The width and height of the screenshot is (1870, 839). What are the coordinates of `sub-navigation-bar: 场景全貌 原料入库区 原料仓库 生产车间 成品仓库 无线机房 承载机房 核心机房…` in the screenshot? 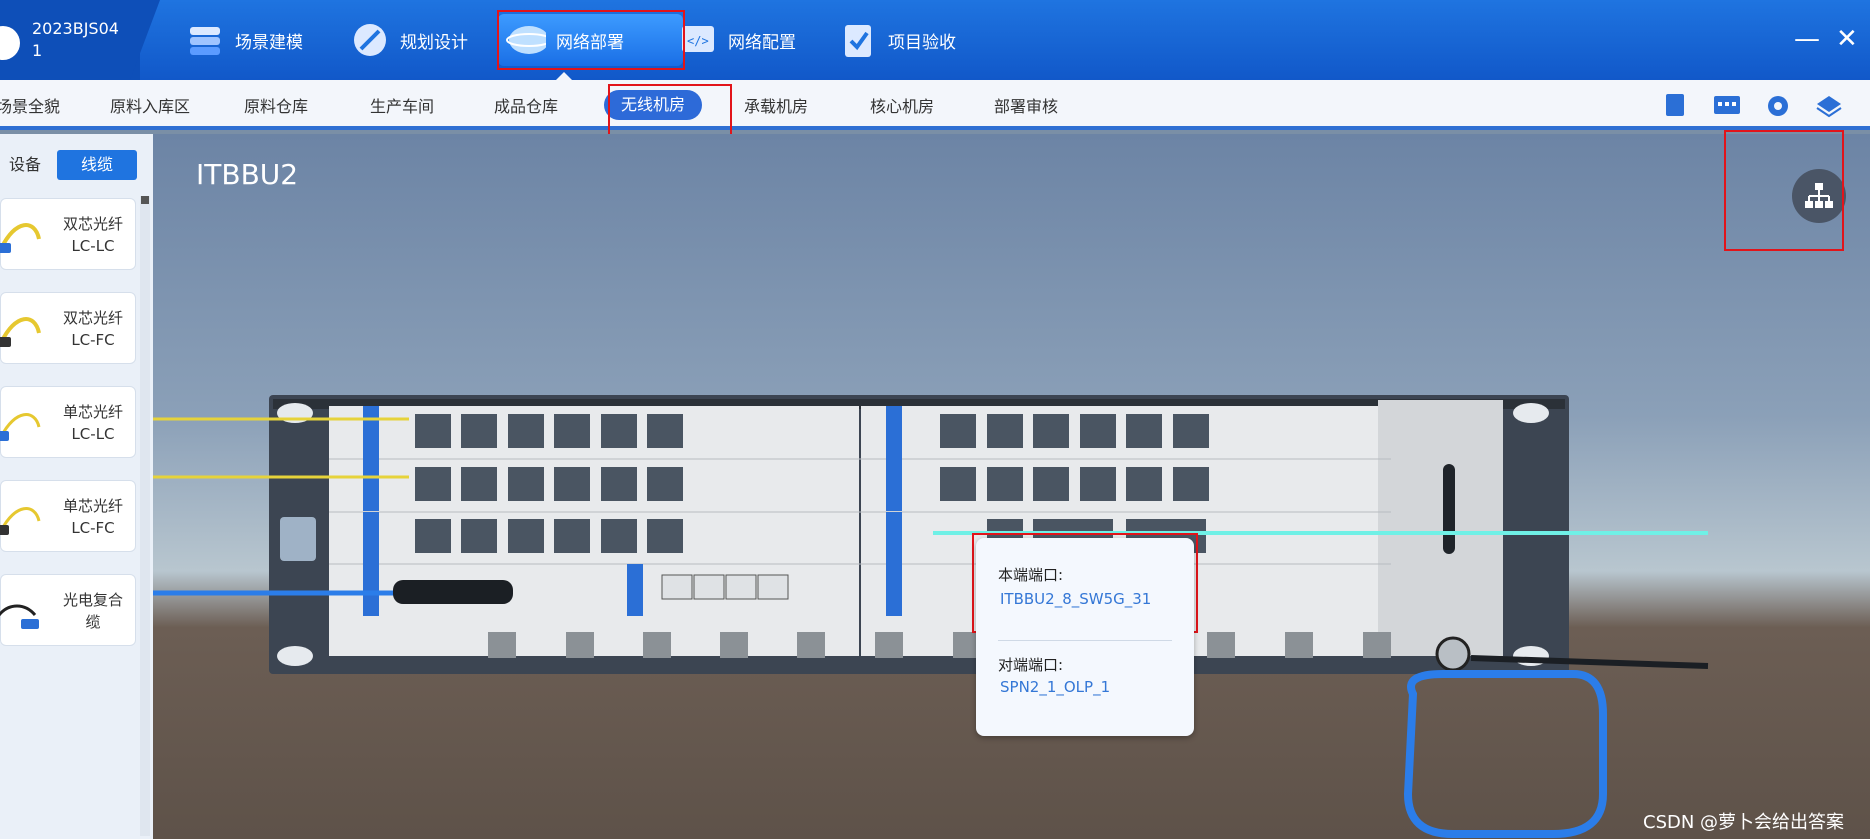 It's located at (935, 110).